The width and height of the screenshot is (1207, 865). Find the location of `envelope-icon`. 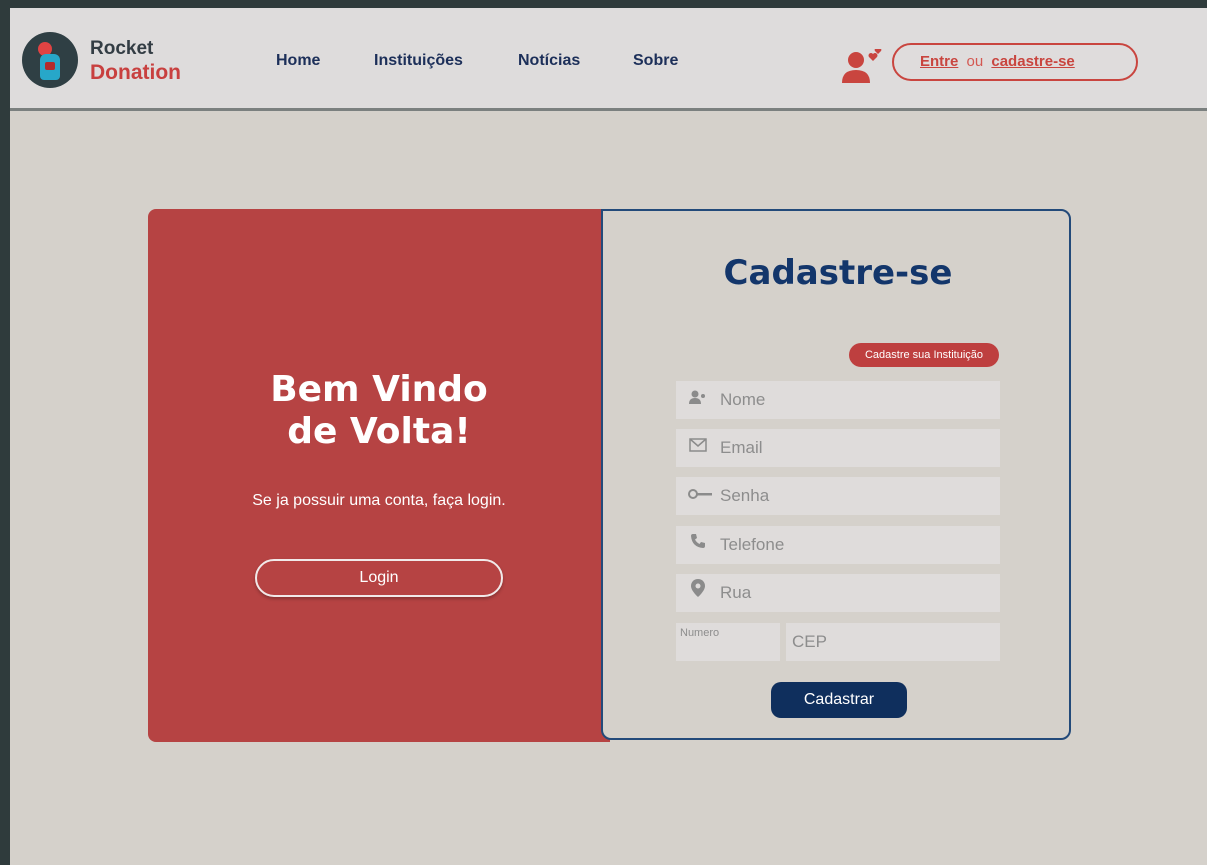

envelope-icon is located at coordinates (698, 448).